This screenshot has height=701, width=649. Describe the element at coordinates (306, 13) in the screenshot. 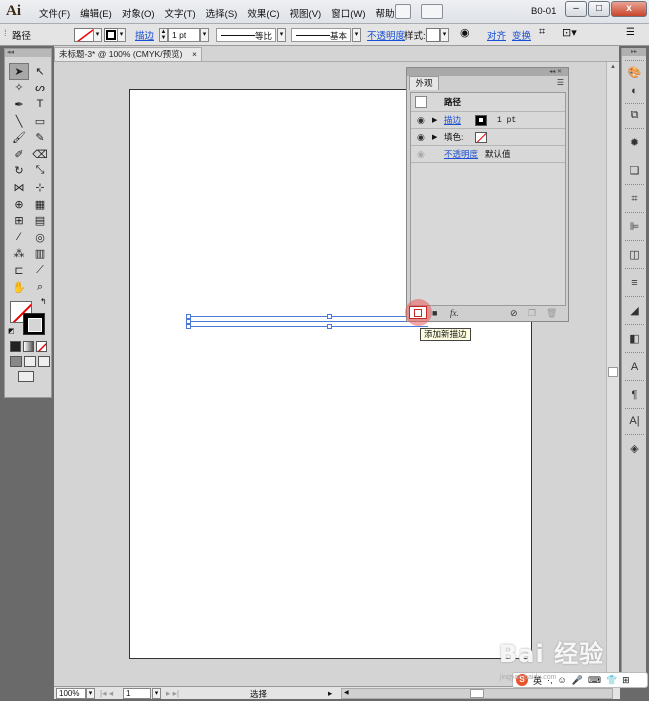

I see `menu-view: 视图(V)` at that location.